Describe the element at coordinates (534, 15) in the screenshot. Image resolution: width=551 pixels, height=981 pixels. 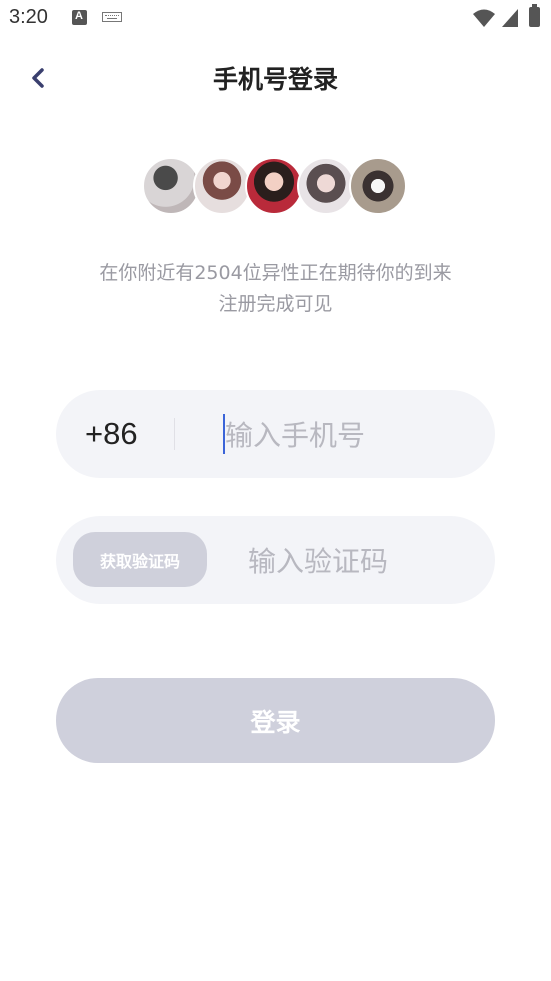
I see `battery-icon` at that location.